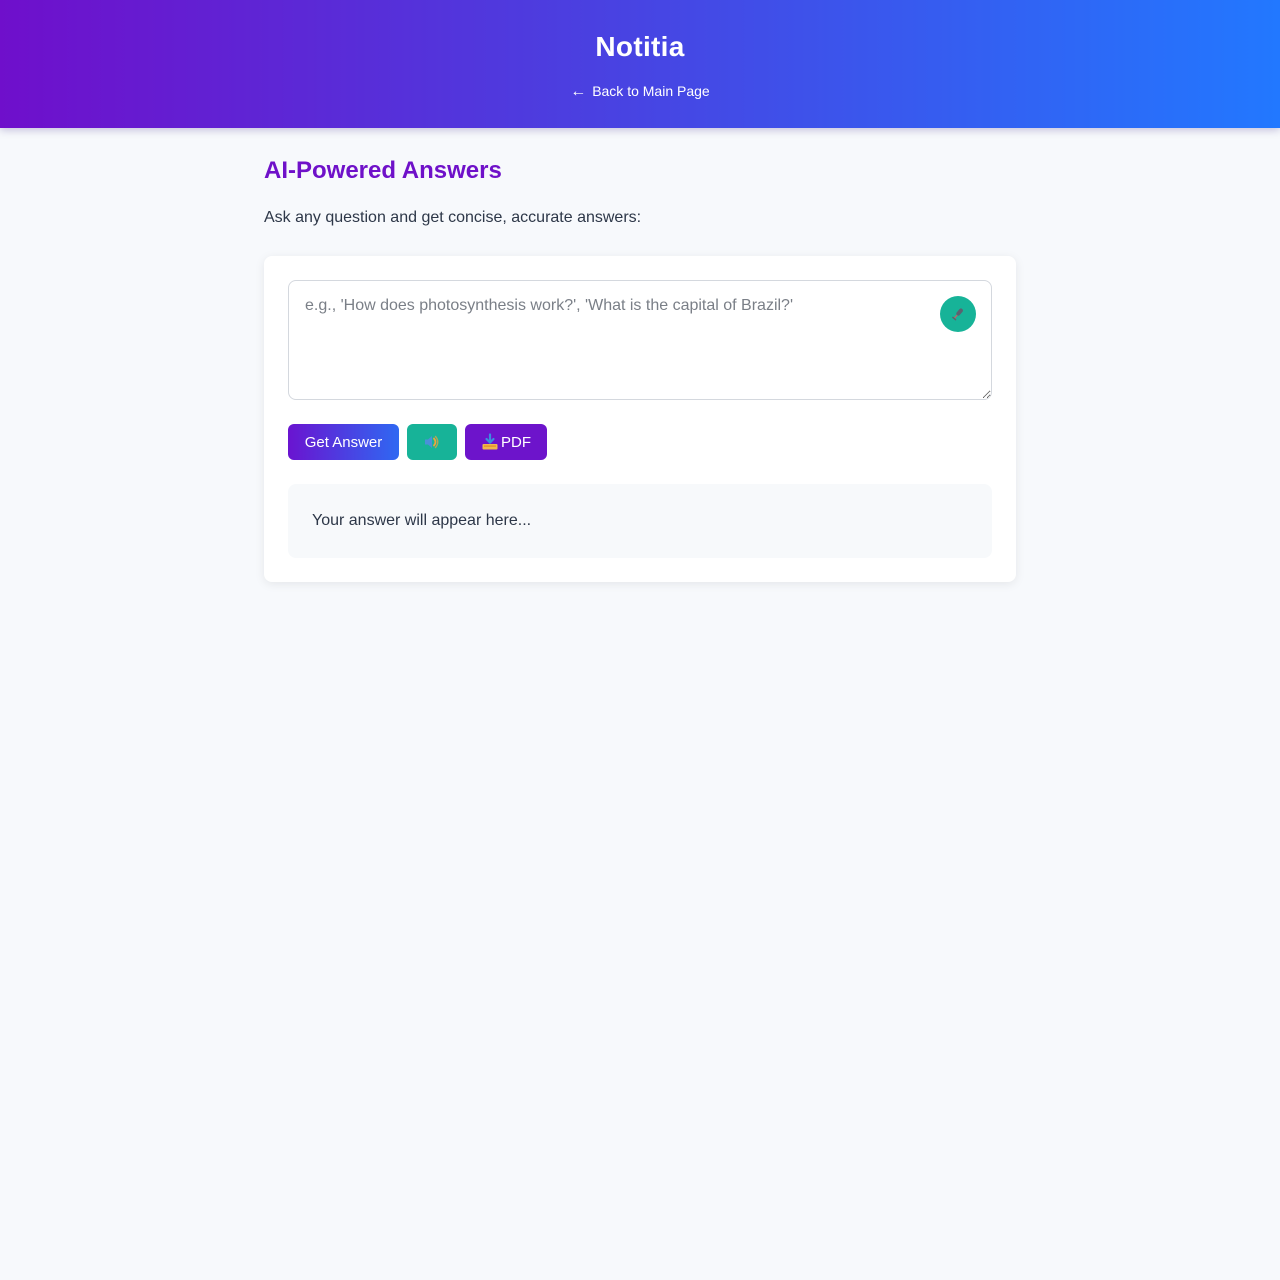  Describe the element at coordinates (640, 46) in the screenshot. I see `app-title: Notitia` at that location.